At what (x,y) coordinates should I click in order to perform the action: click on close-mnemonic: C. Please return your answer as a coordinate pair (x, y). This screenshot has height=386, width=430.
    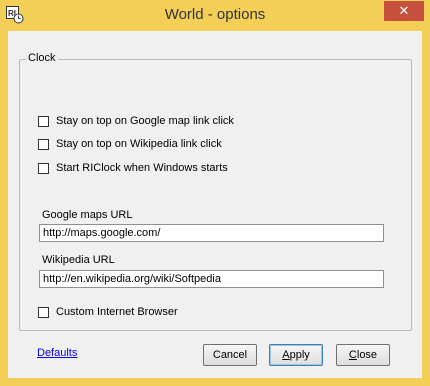
    Looking at the image, I should click on (352, 355).